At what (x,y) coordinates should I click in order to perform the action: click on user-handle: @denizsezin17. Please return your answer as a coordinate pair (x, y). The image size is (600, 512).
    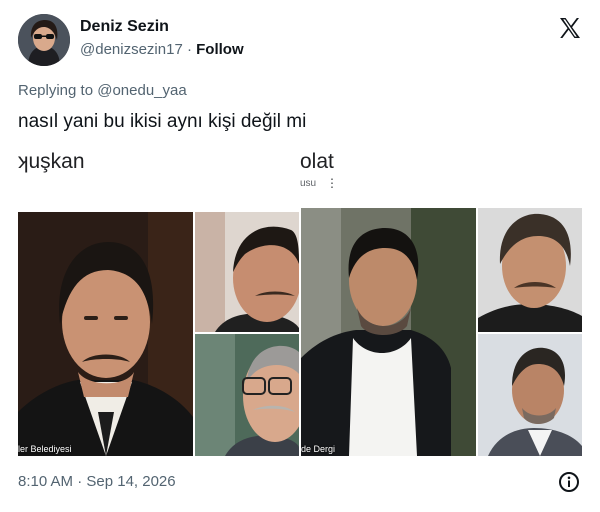
    Looking at the image, I should click on (131, 49).